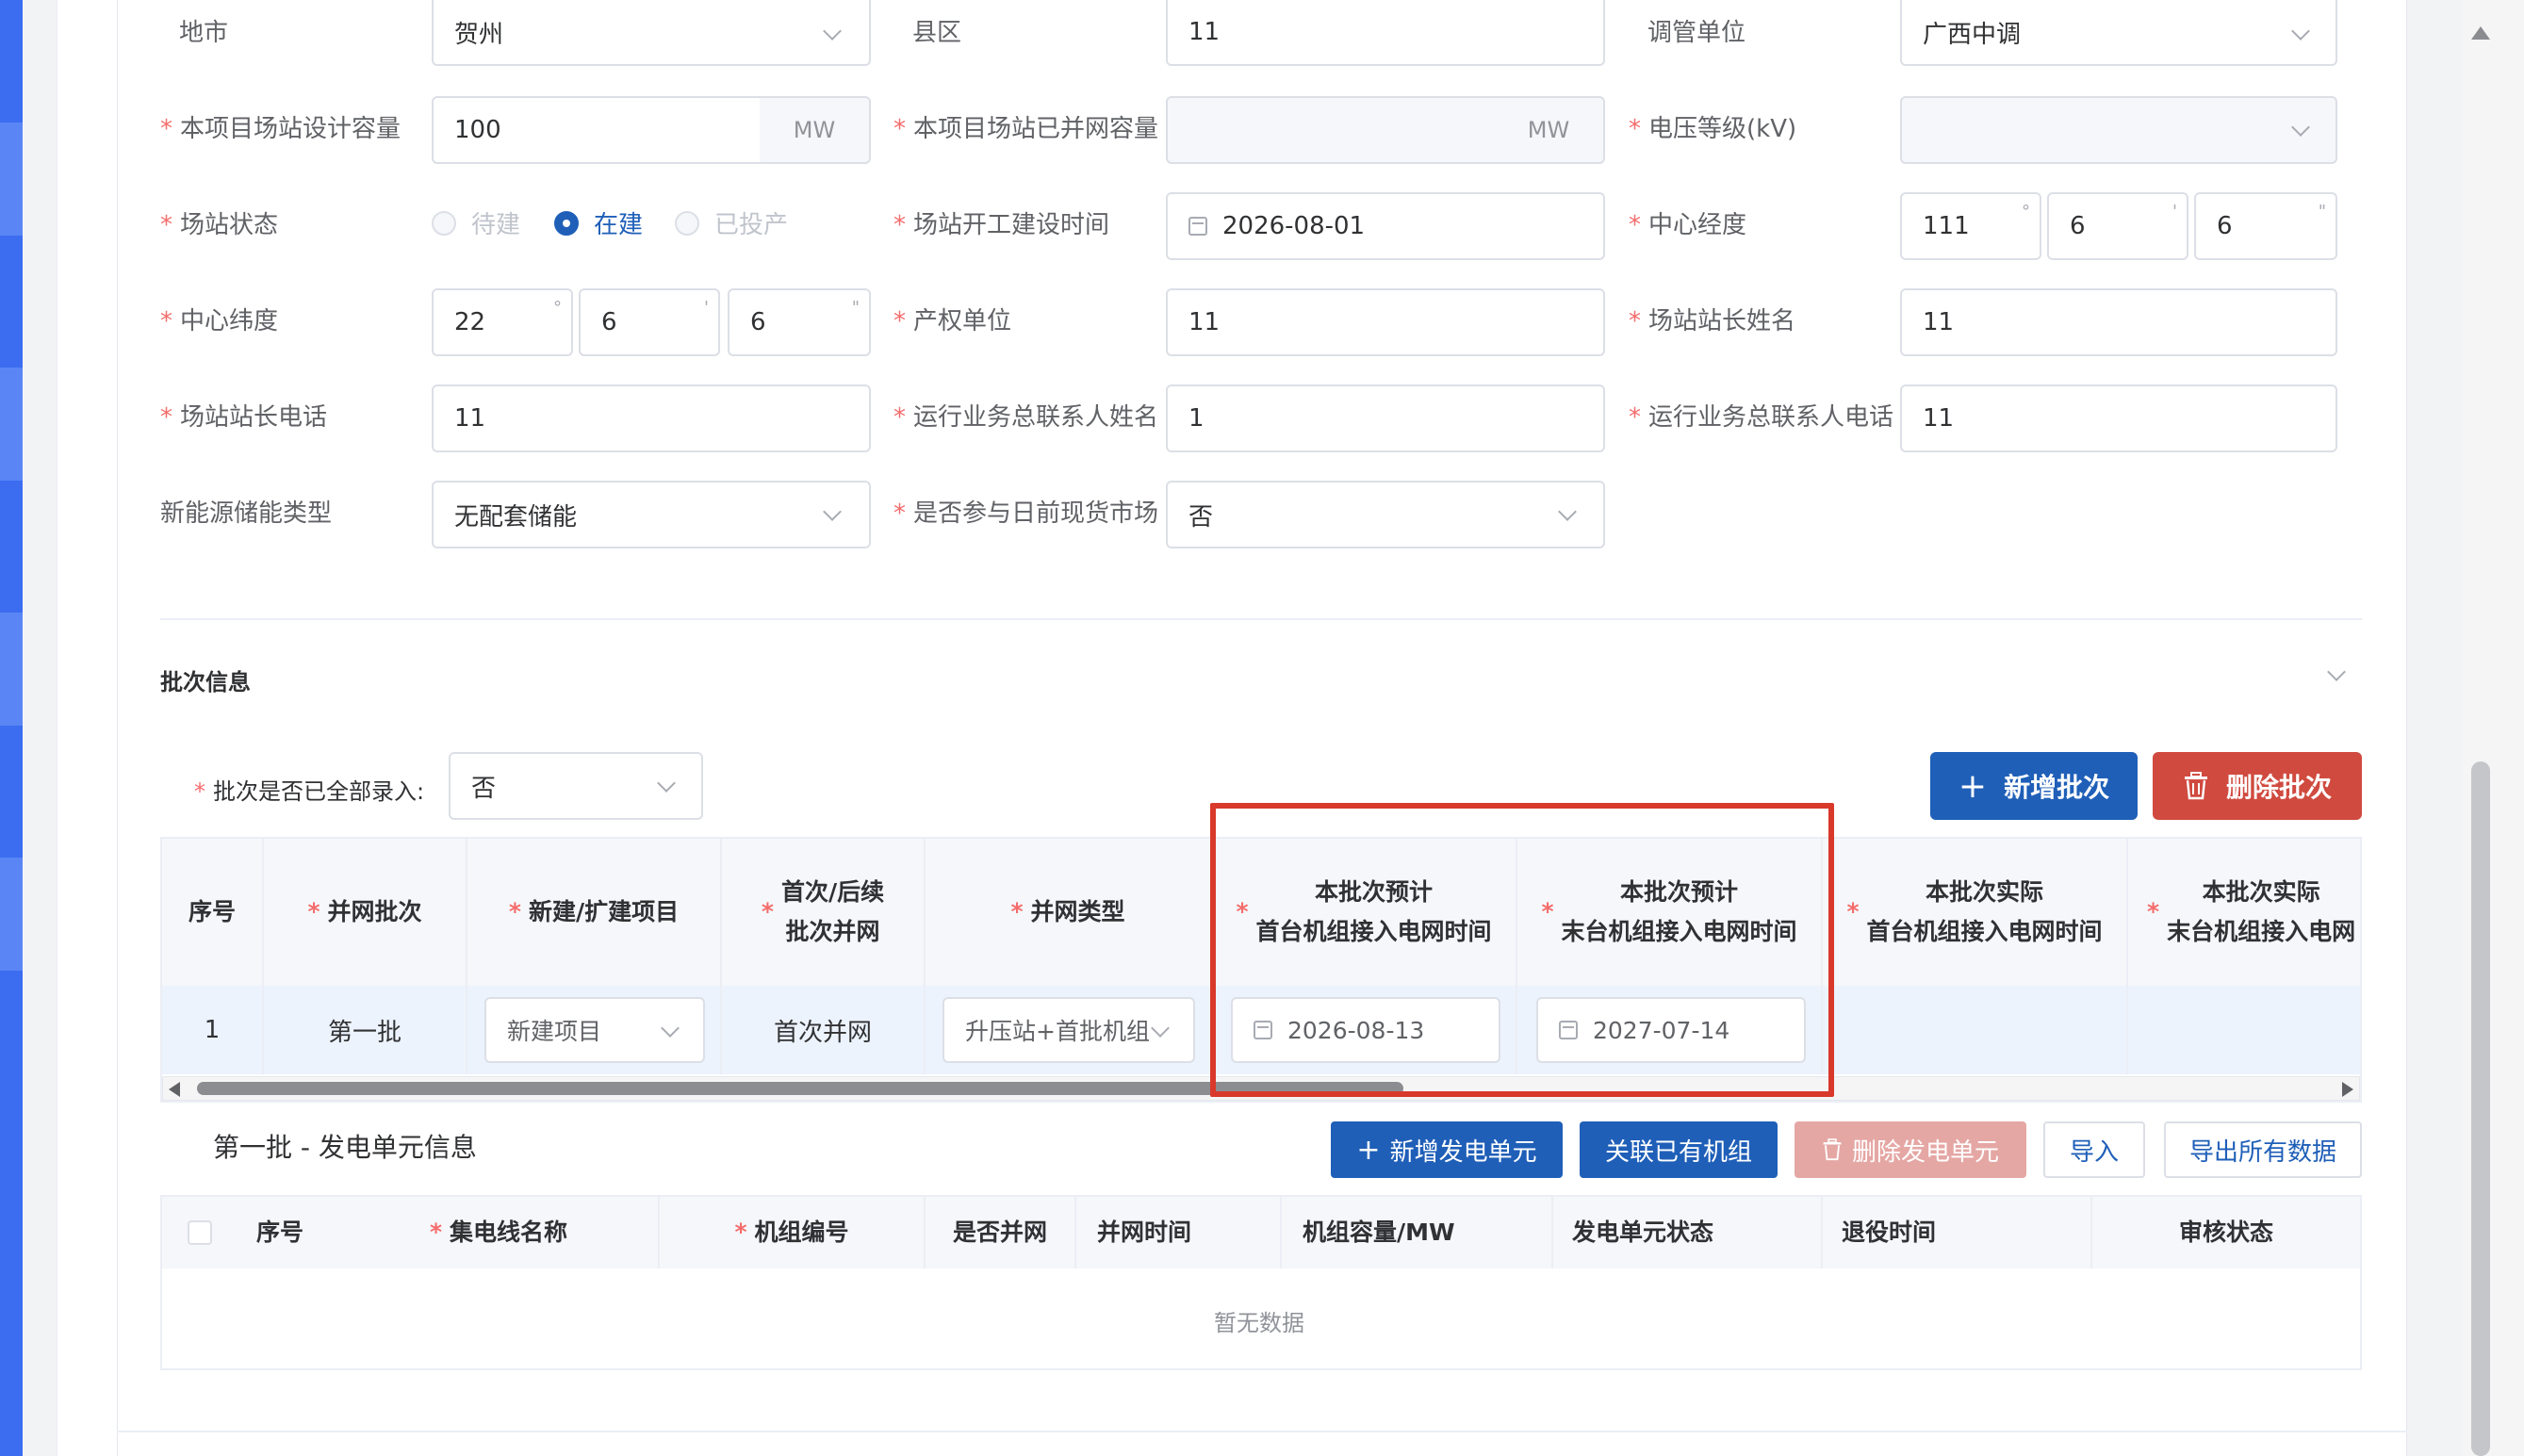  Describe the element at coordinates (289, 1232) in the screenshot. I see `unit-col-header-index: 序号` at that location.